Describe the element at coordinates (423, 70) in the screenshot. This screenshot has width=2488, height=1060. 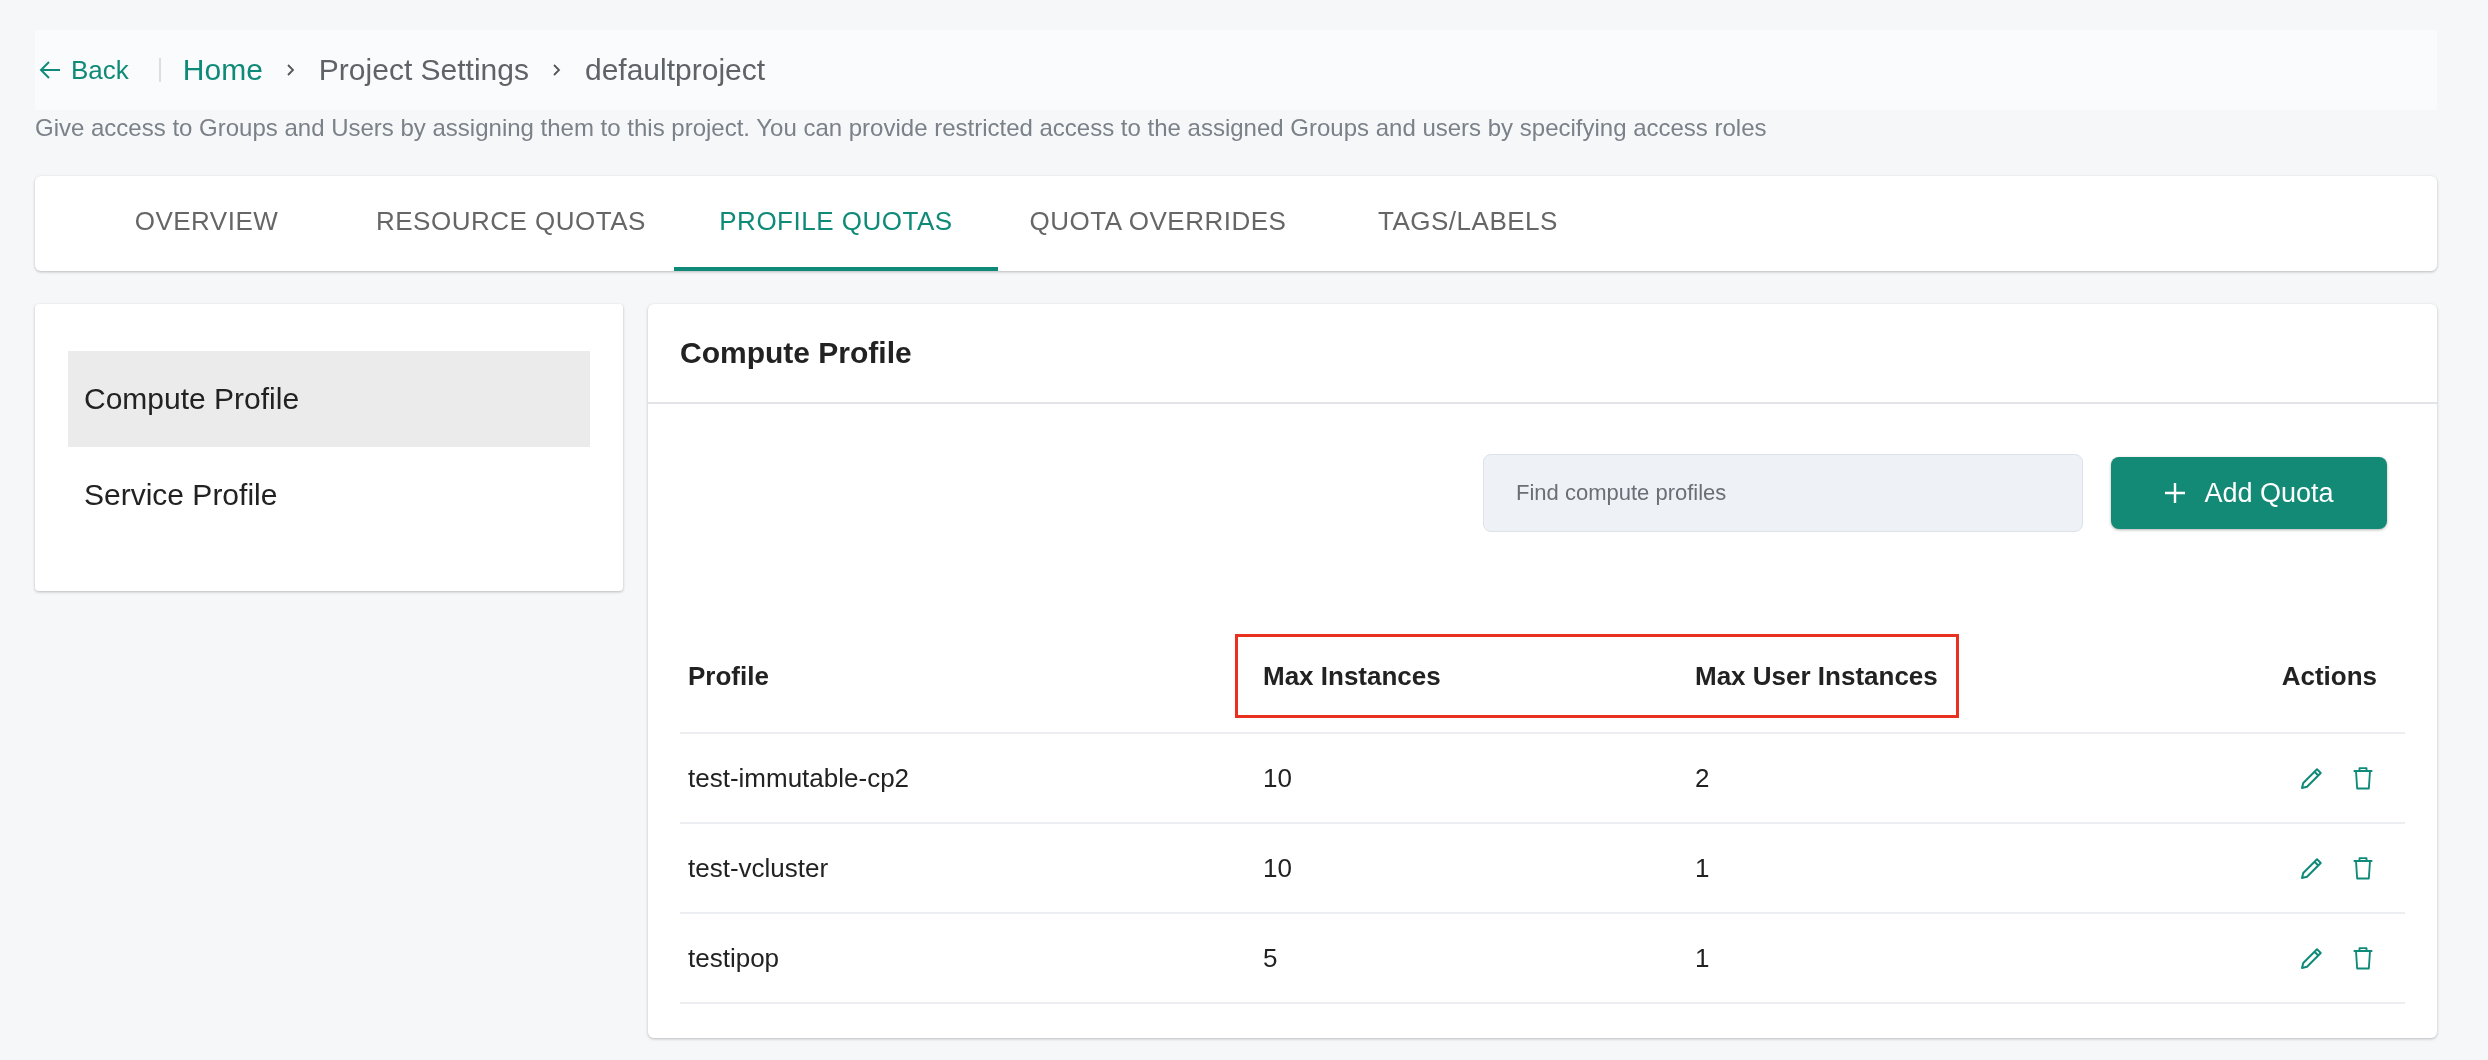
I see `breadcrumb-item: Project Settings` at that location.